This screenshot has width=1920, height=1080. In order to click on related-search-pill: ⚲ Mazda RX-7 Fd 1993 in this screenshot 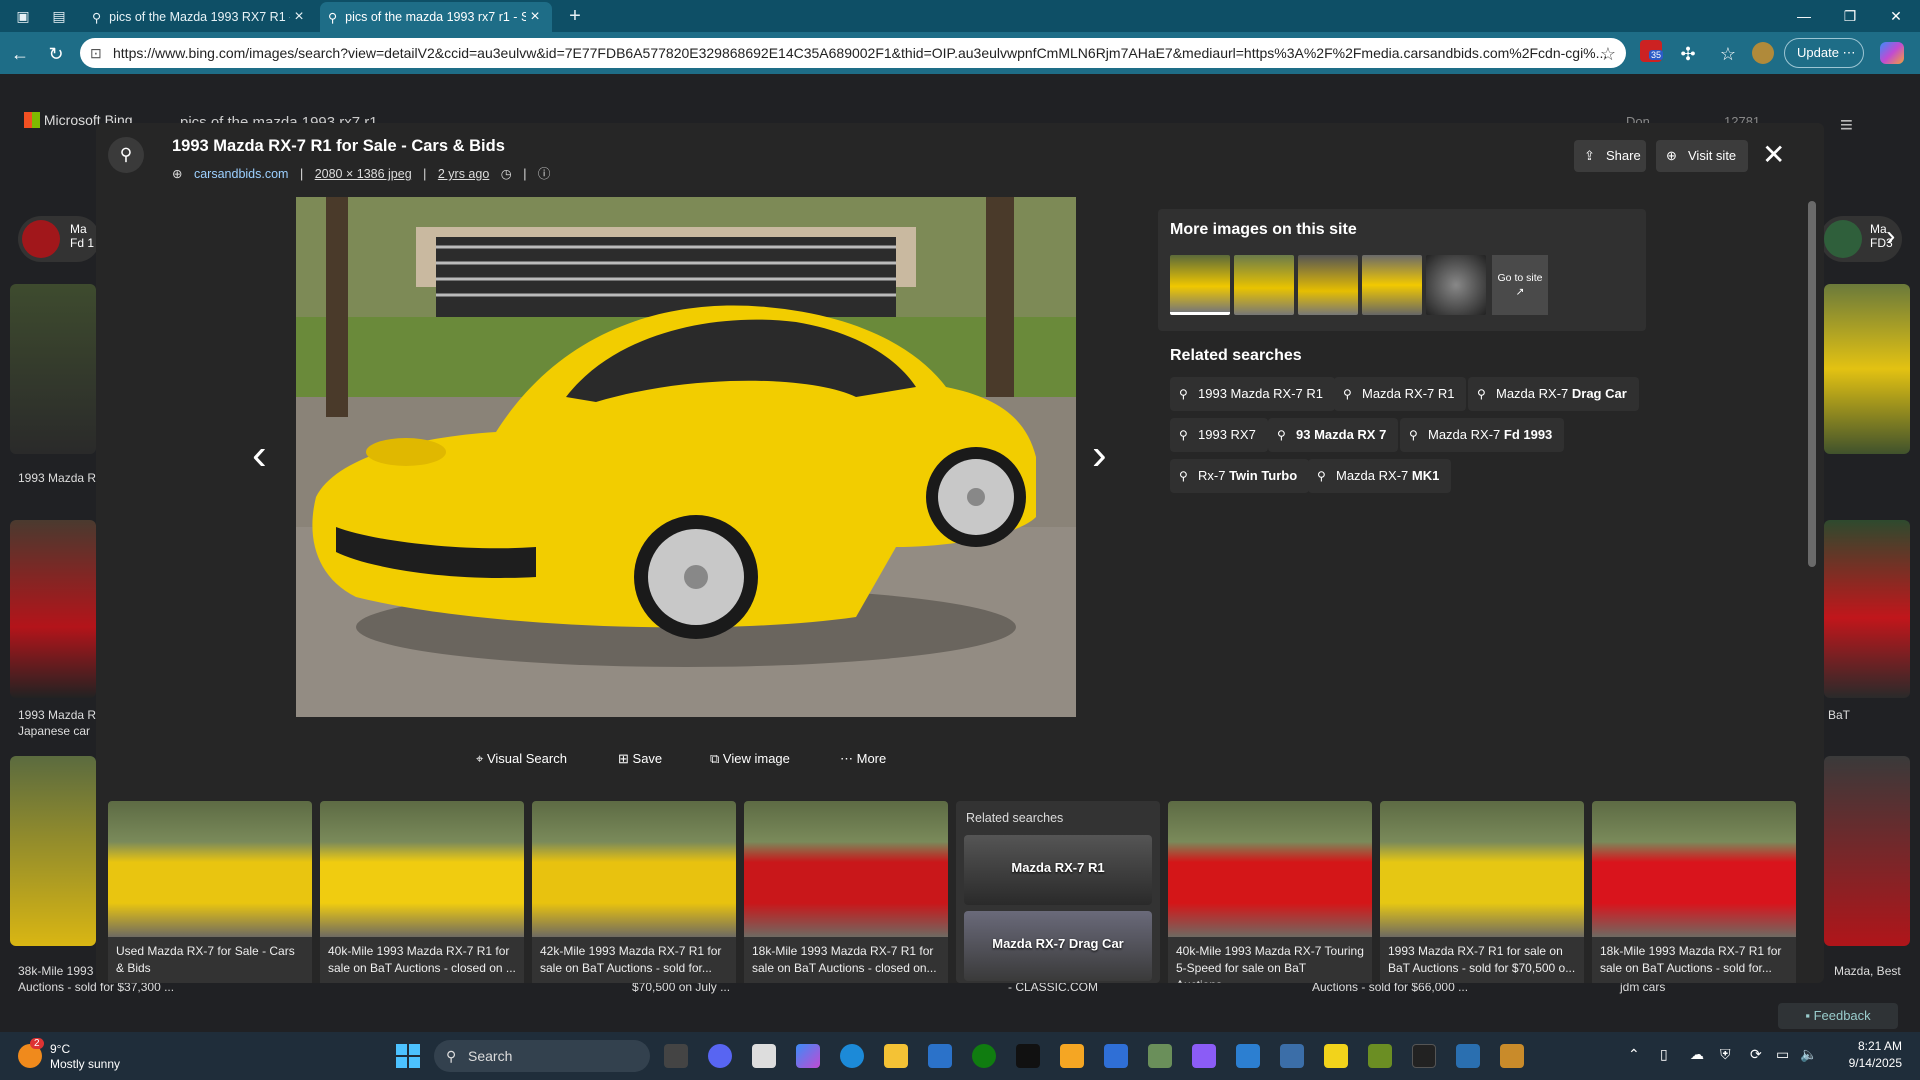, I will do `click(1482, 435)`.